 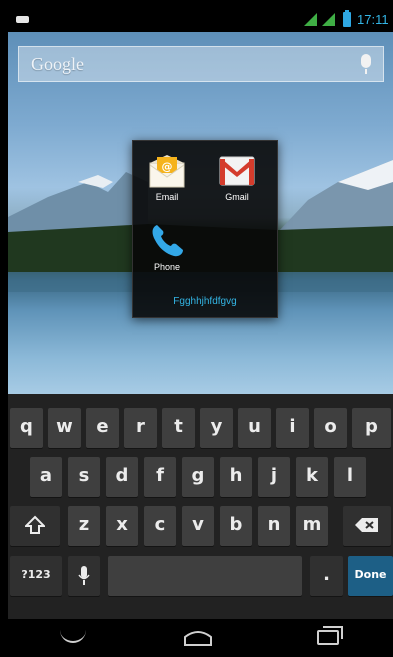 I want to click on app-folder: @ Email Gmail Phone Fgghhjhfdfgvg, so click(x=205, y=229).